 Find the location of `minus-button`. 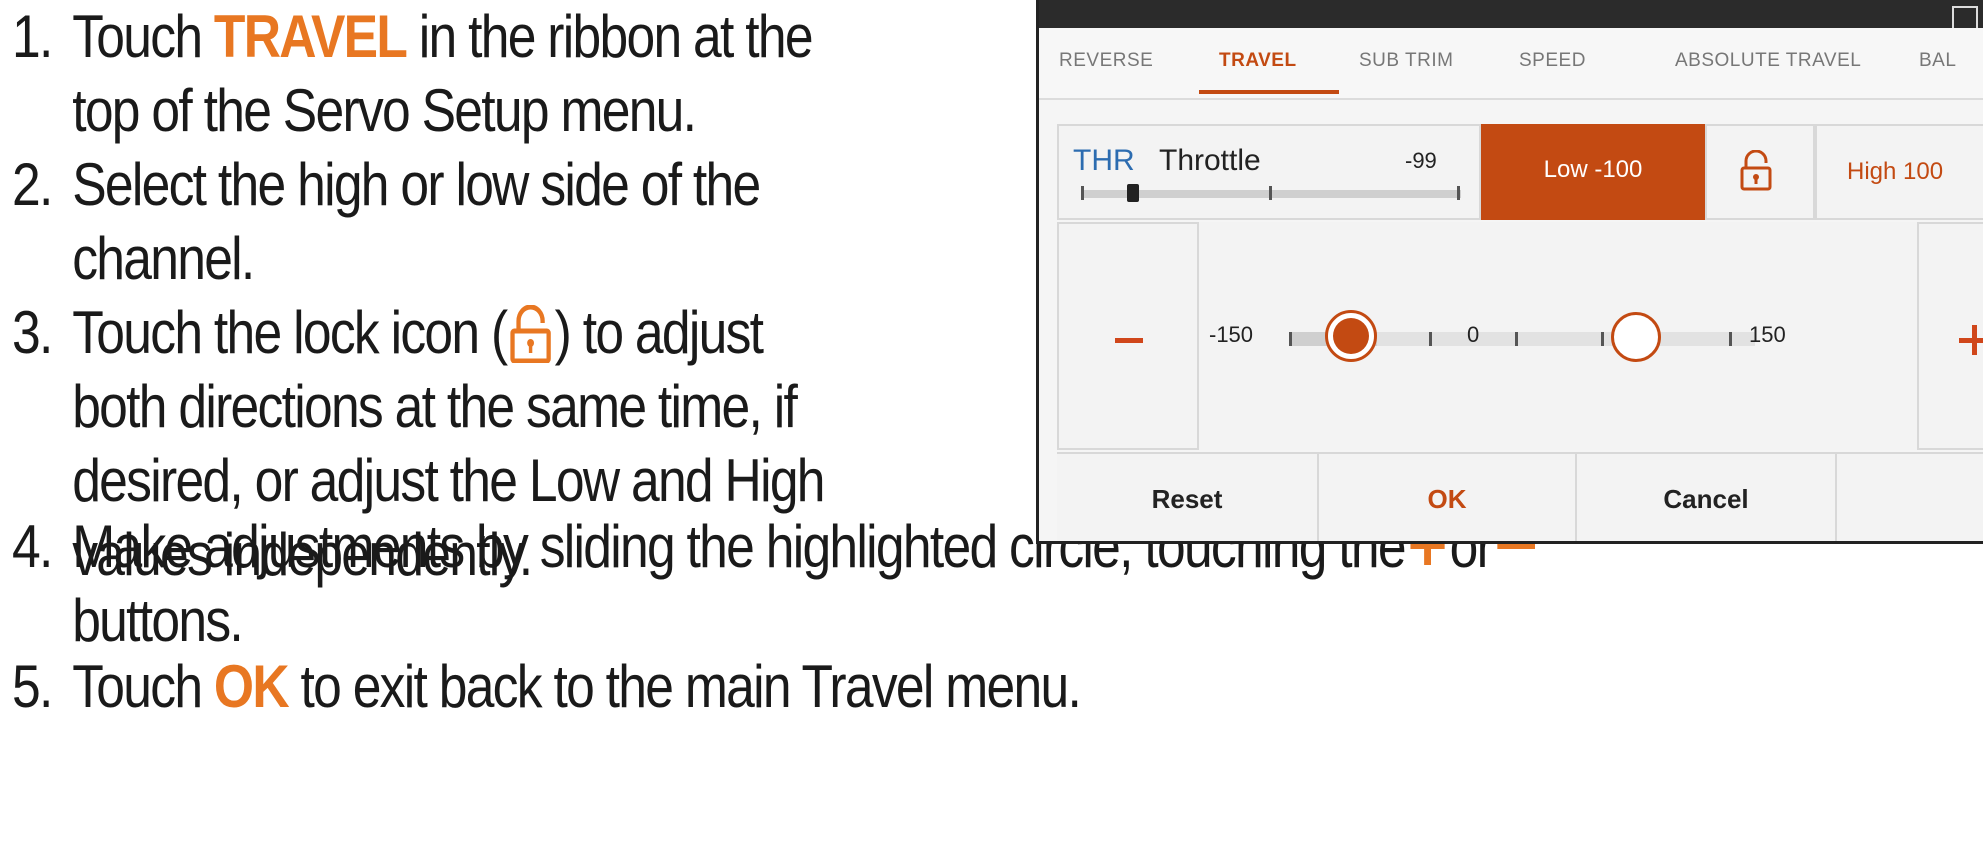

minus-button is located at coordinates (1128, 336).